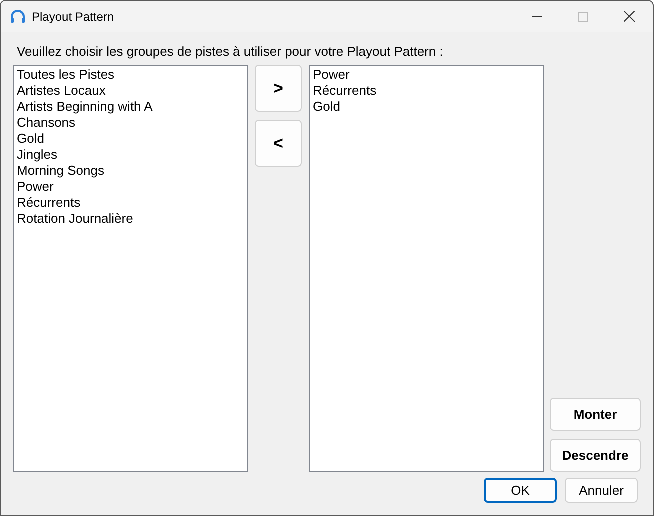 The height and width of the screenshot is (516, 654). What do you see at coordinates (278, 143) in the screenshot?
I see `transfer-button: <` at bounding box center [278, 143].